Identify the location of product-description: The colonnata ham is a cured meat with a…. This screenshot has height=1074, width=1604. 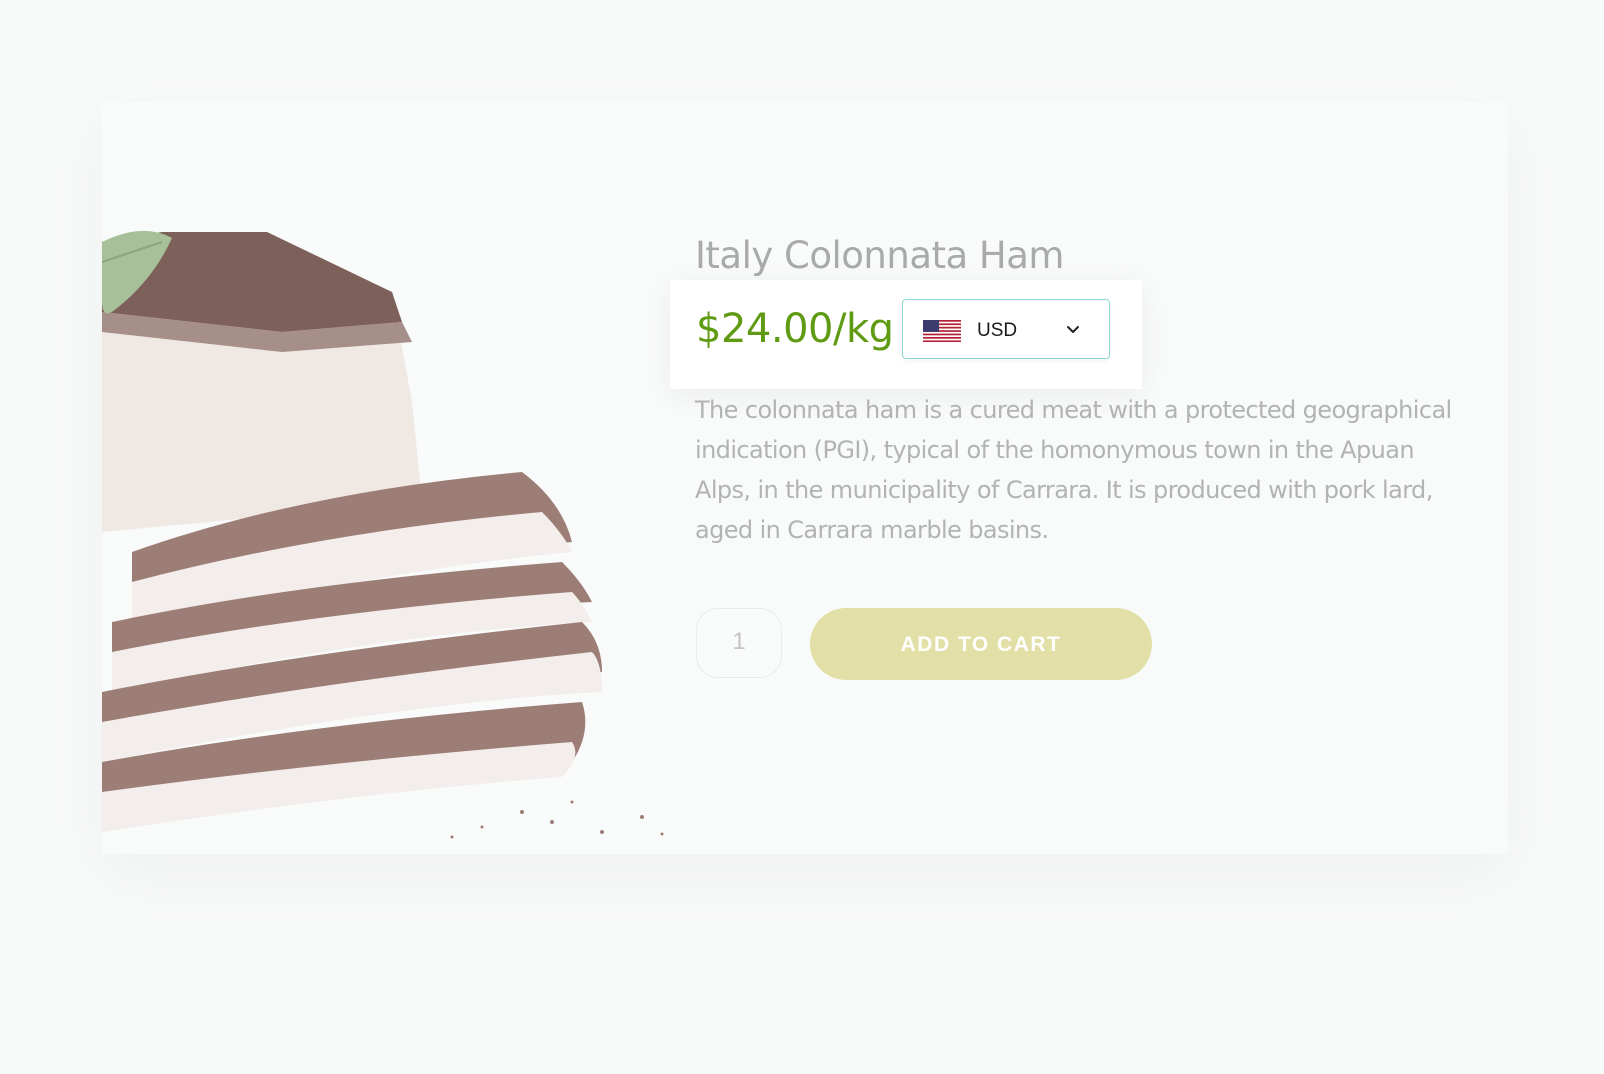
(1073, 470).